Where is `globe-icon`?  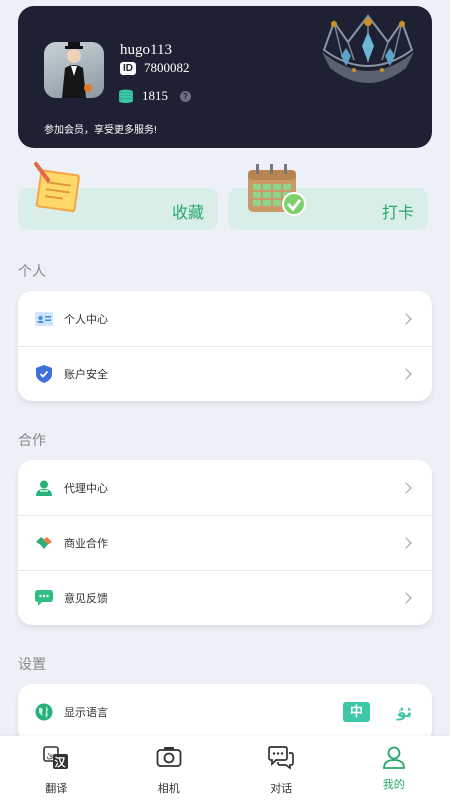 globe-icon is located at coordinates (44, 712).